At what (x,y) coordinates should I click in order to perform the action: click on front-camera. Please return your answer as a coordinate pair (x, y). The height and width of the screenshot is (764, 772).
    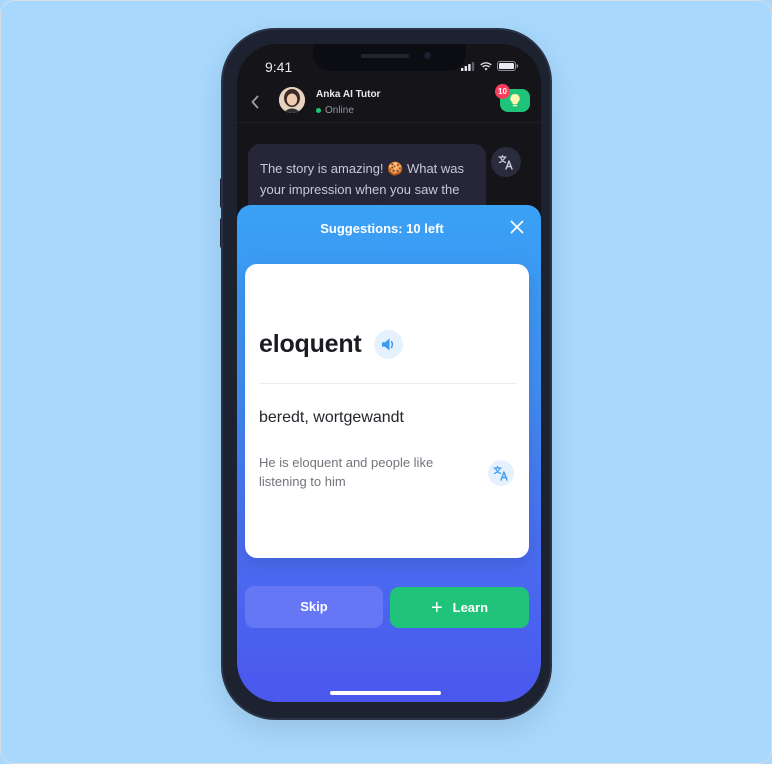
    Looking at the image, I should click on (427, 55).